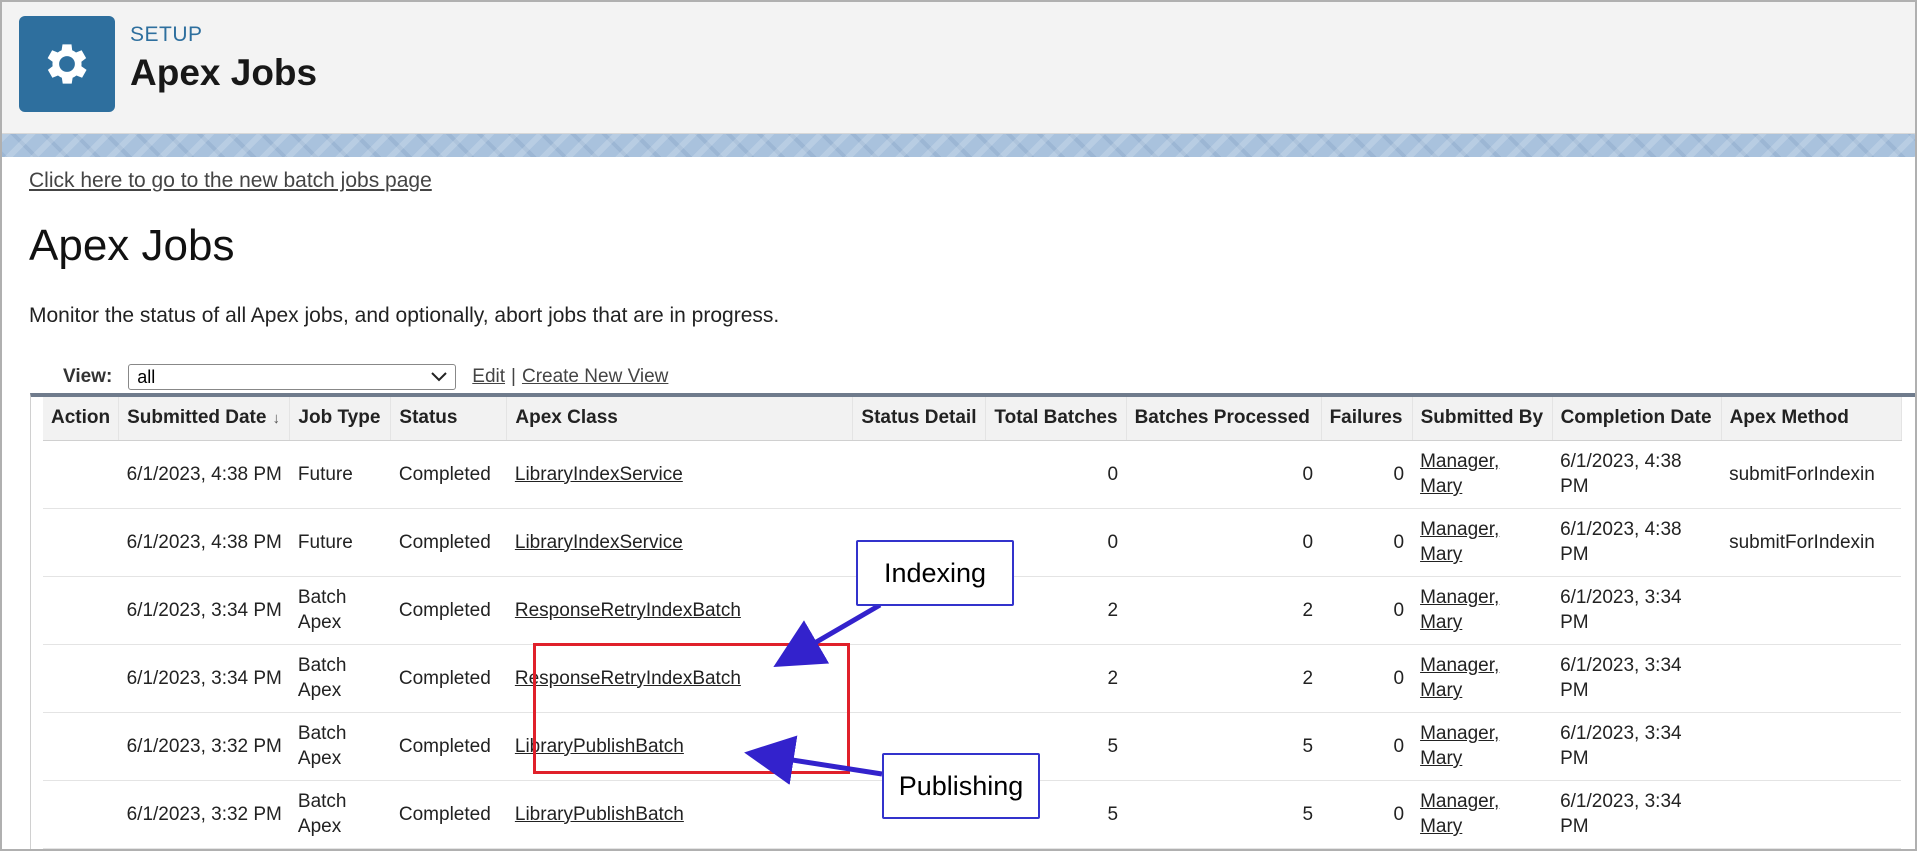 Image resolution: width=1917 pixels, height=851 pixels. Describe the element at coordinates (935, 573) in the screenshot. I see `indexing-callout: Indexing` at that location.